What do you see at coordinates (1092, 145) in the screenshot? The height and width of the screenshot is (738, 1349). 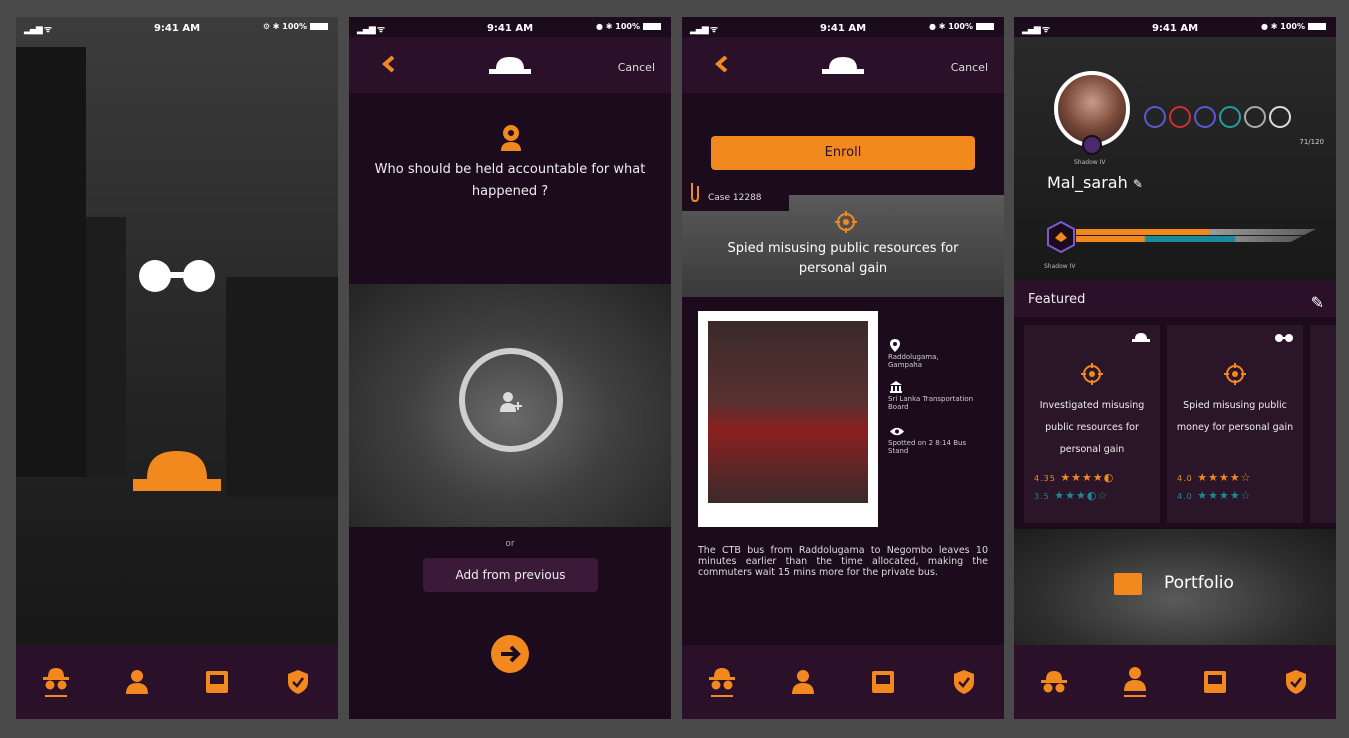 I see `rank-badge-icon` at bounding box center [1092, 145].